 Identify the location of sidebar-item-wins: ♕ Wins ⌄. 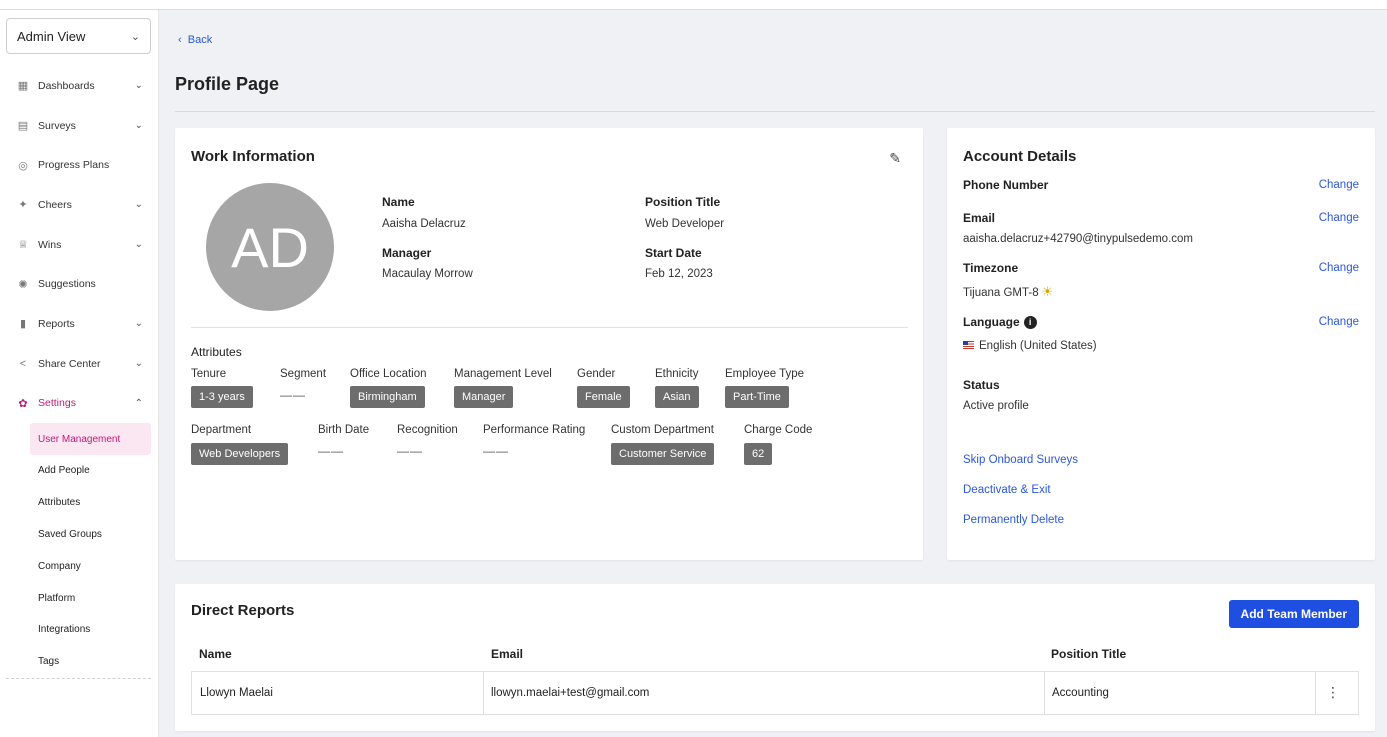
(79, 245).